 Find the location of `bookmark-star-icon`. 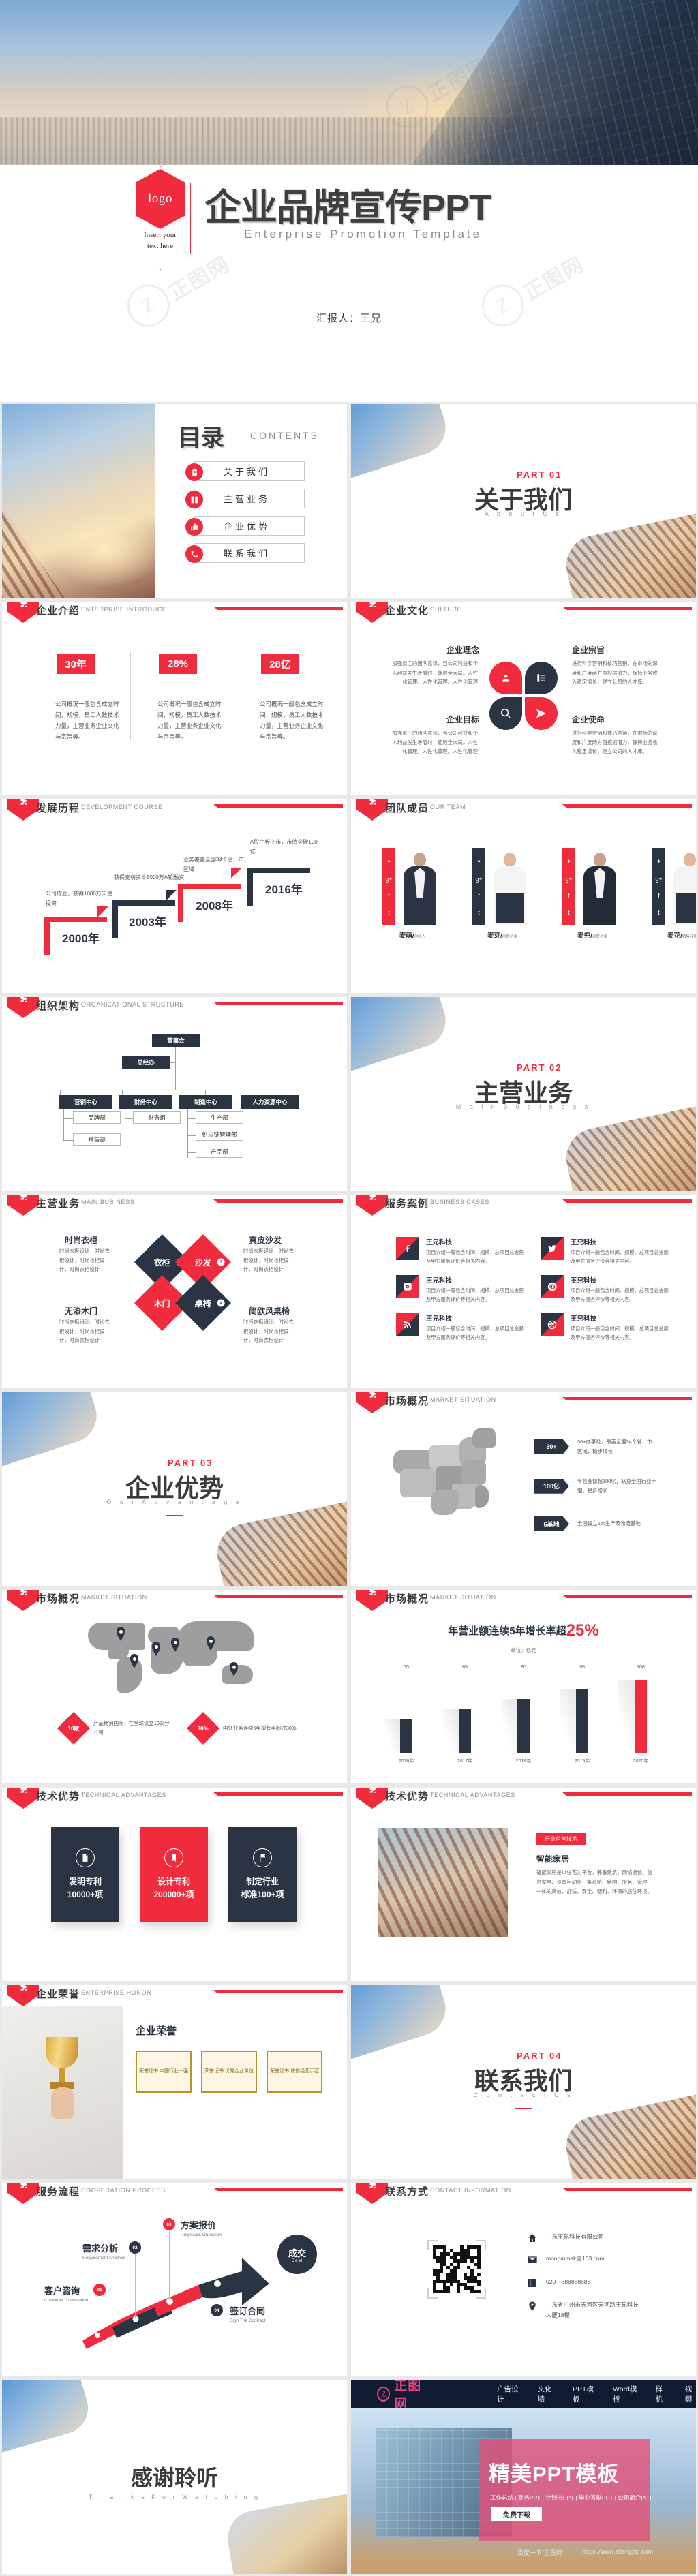

bookmark-star-icon is located at coordinates (173, 1857).